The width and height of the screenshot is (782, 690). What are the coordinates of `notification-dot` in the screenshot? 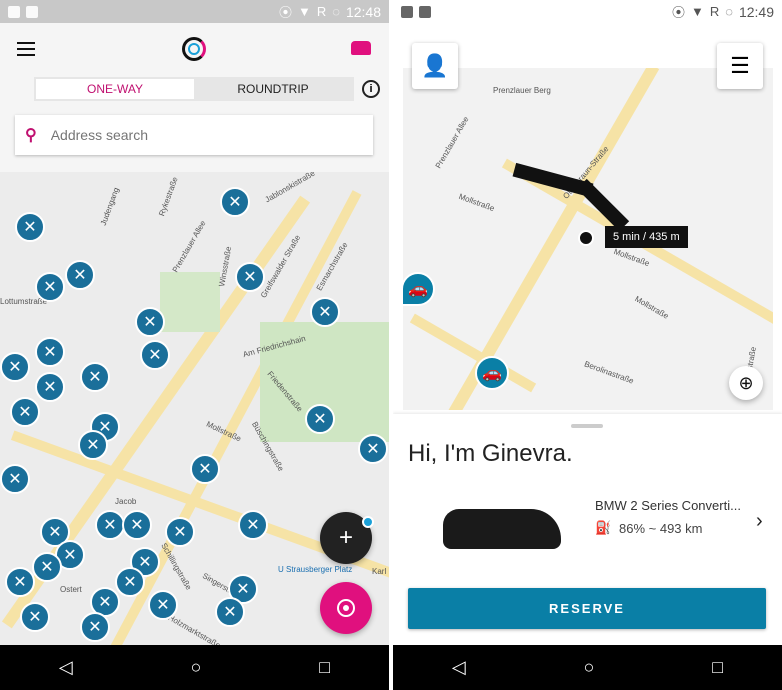 It's located at (368, 522).